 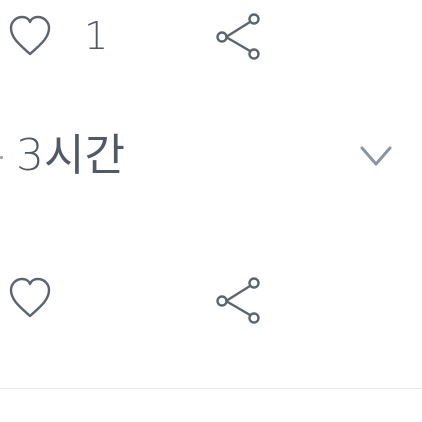 What do you see at coordinates (70, 155) in the screenshot?
I see `post-timestamp: 3시간` at bounding box center [70, 155].